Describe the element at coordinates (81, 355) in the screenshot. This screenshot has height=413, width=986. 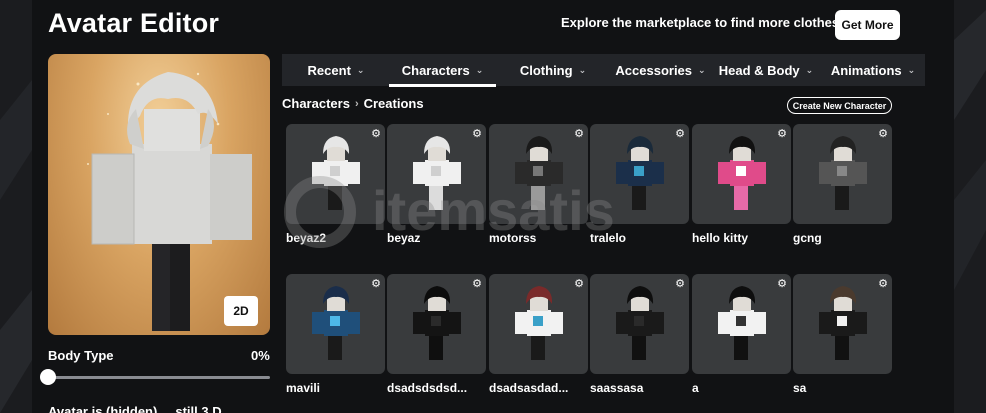
I see `body-type-label: Body Type` at that location.